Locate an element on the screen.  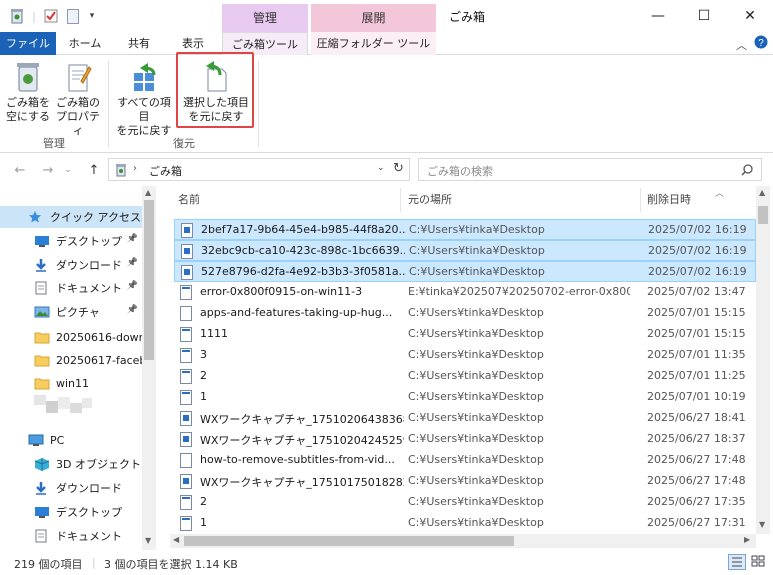
file-list-scrollbar: ▲ ▼ is located at coordinates (763, 360).